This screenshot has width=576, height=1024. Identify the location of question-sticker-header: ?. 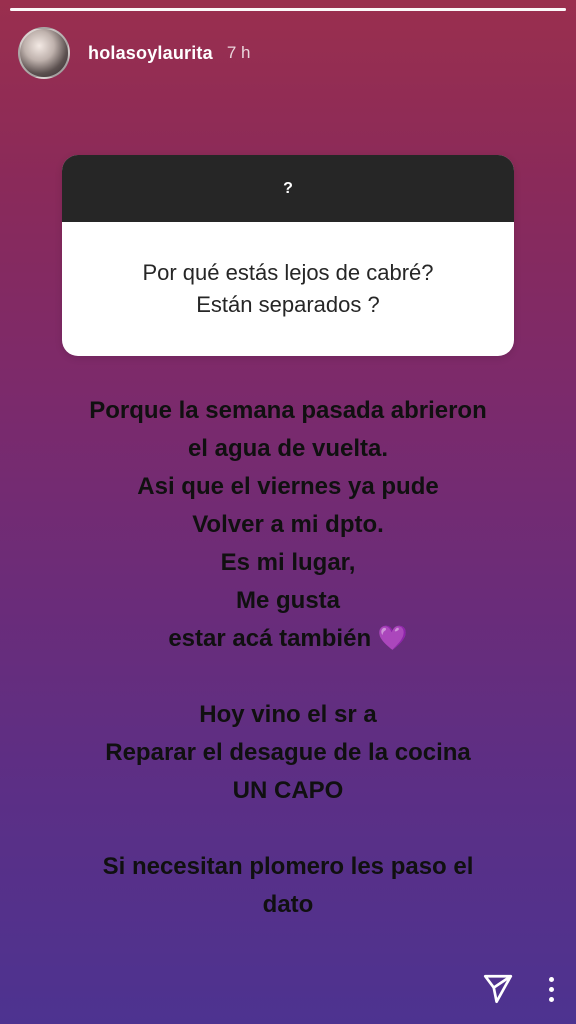
(288, 188).